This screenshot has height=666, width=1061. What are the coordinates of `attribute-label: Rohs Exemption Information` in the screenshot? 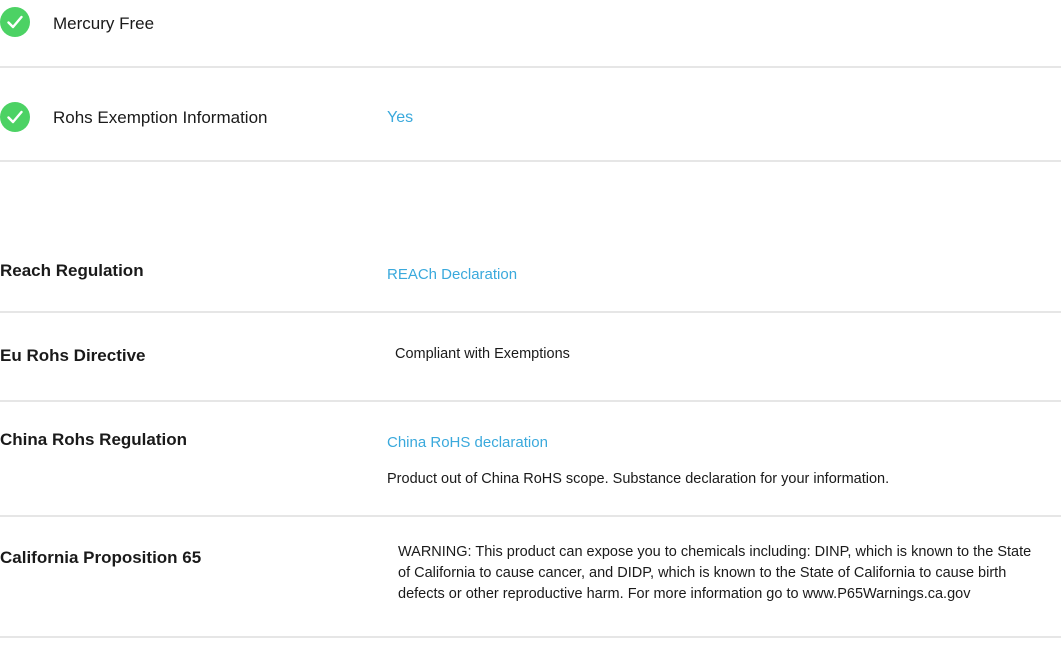 It's located at (160, 117).